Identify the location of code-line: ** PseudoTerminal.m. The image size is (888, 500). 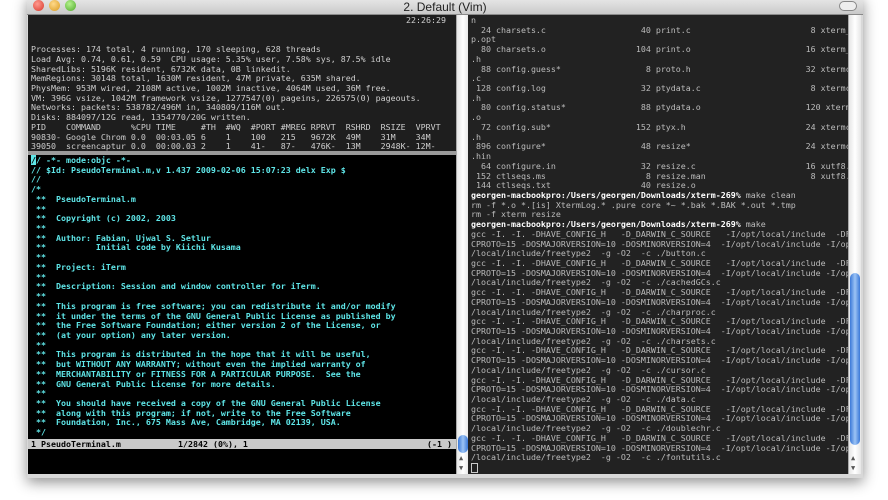
(83, 198).